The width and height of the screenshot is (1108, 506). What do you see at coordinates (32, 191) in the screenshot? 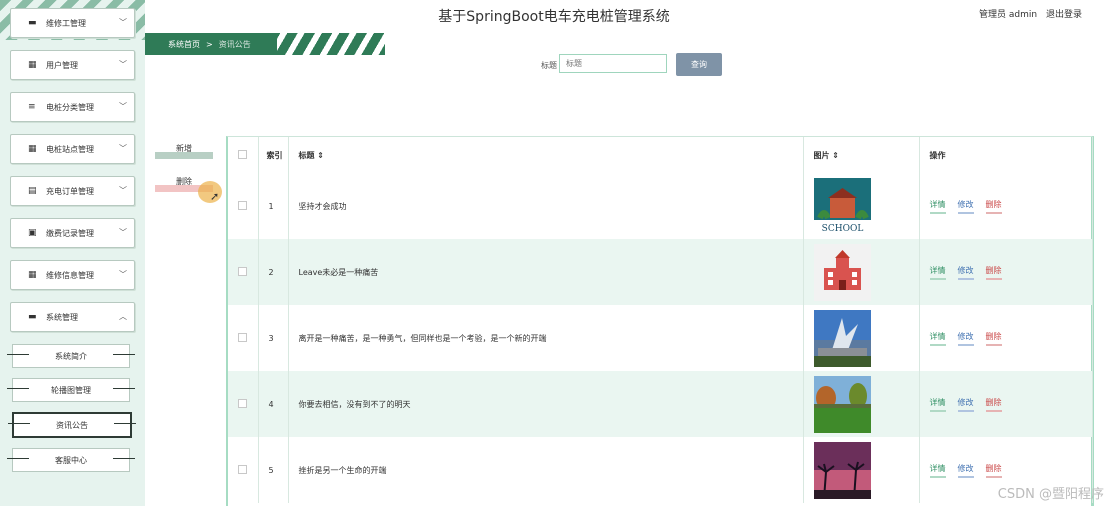
I see `doc-icon: ▤` at bounding box center [32, 191].